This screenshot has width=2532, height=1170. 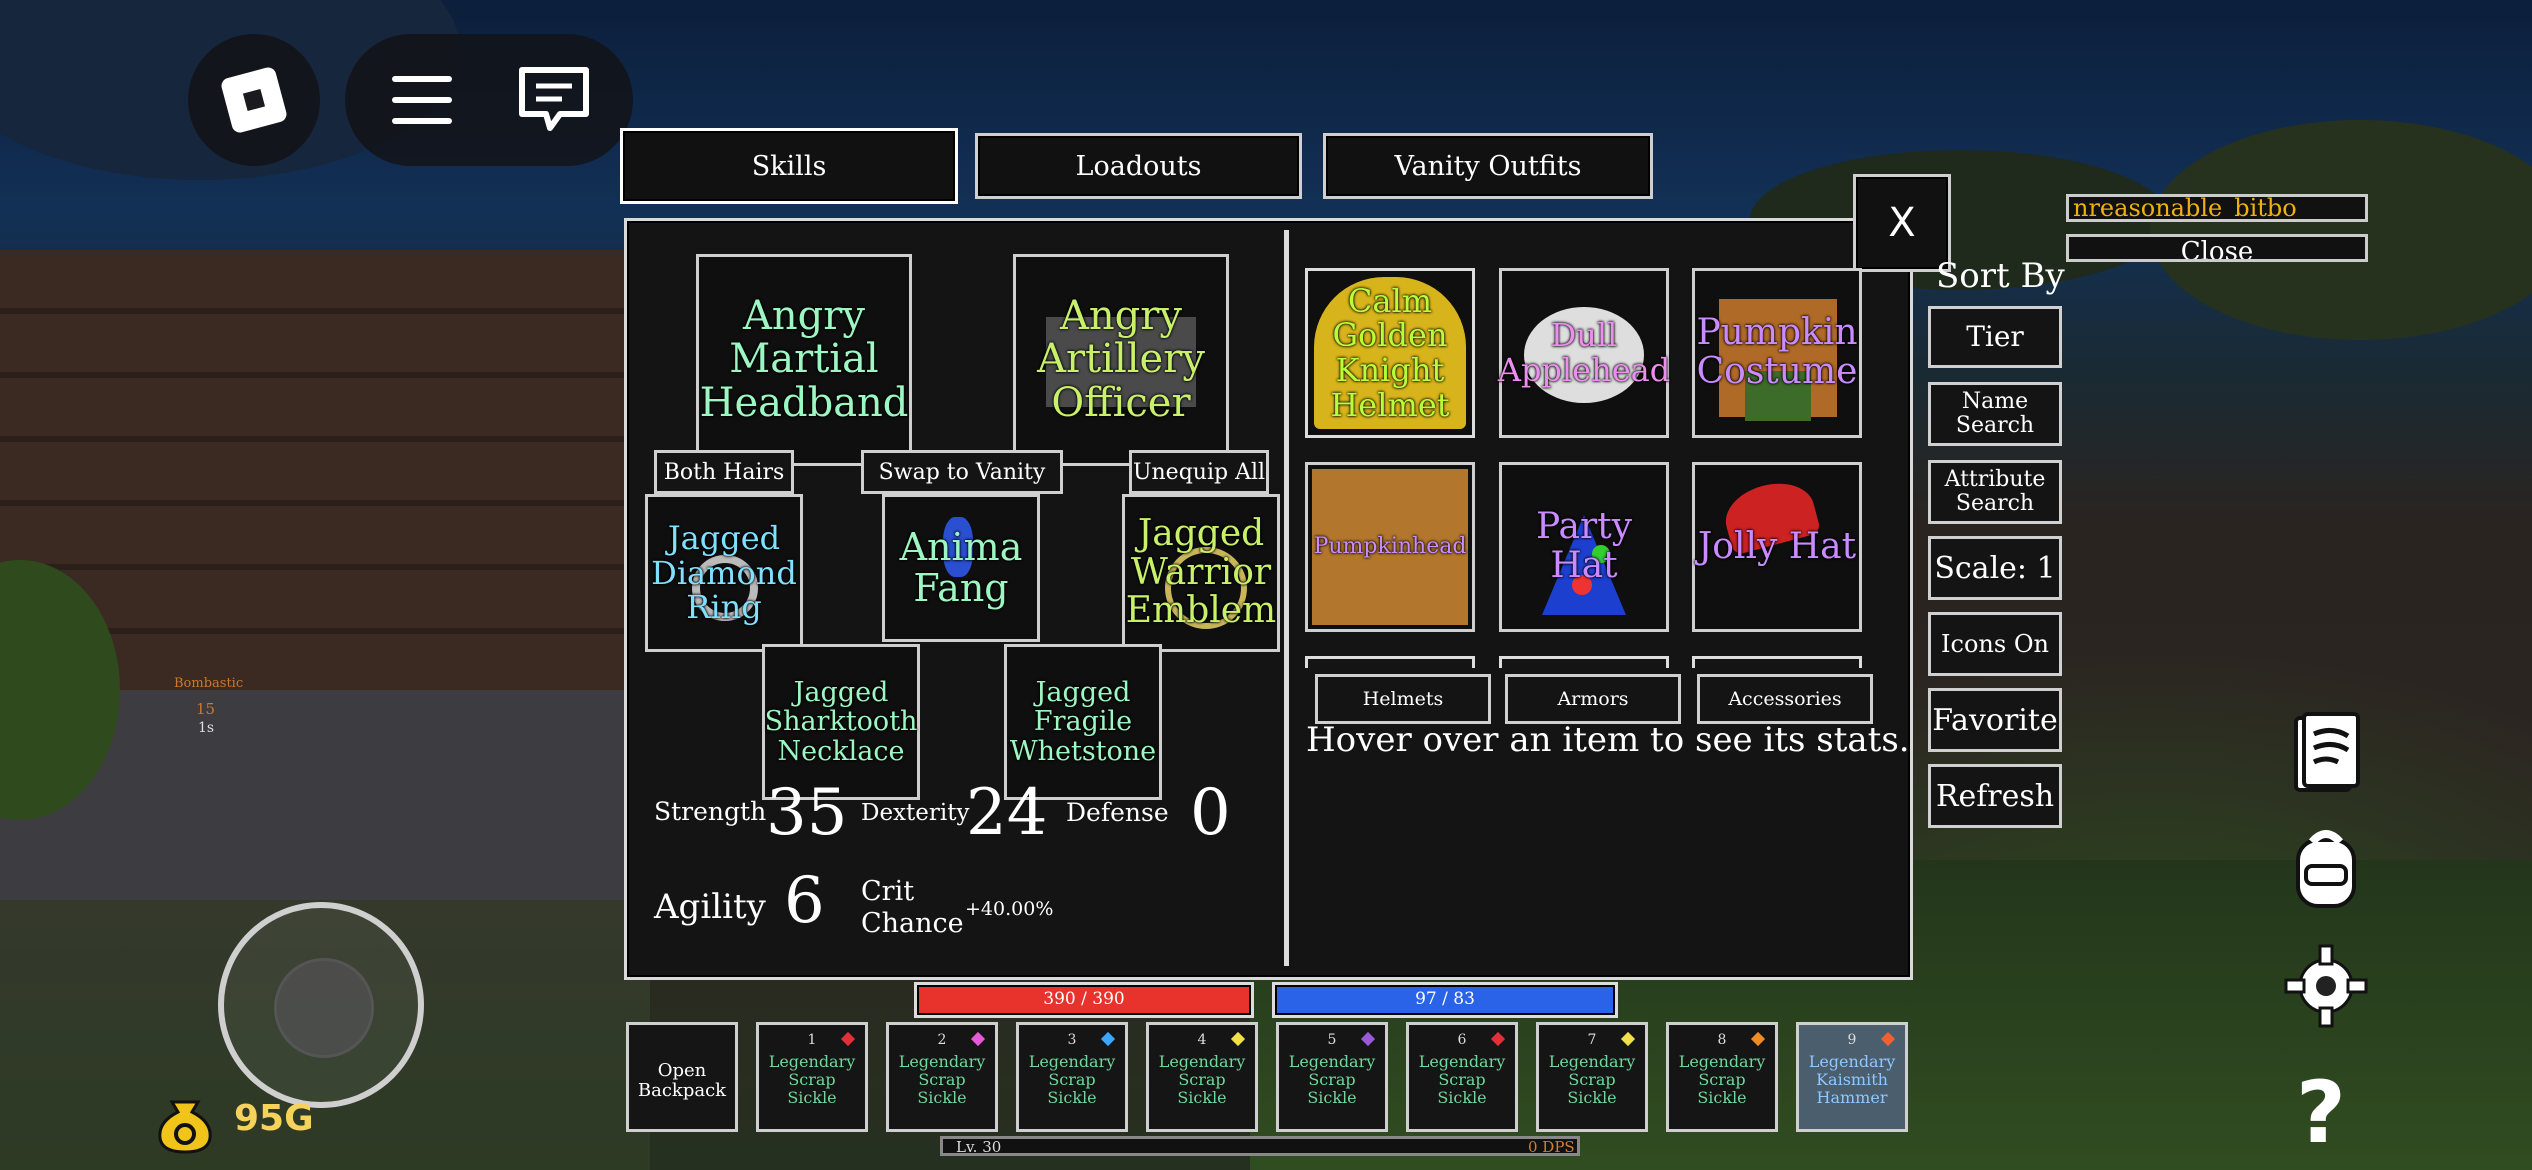 I want to click on dps-text: 0 DPS, so click(x=1551, y=1147).